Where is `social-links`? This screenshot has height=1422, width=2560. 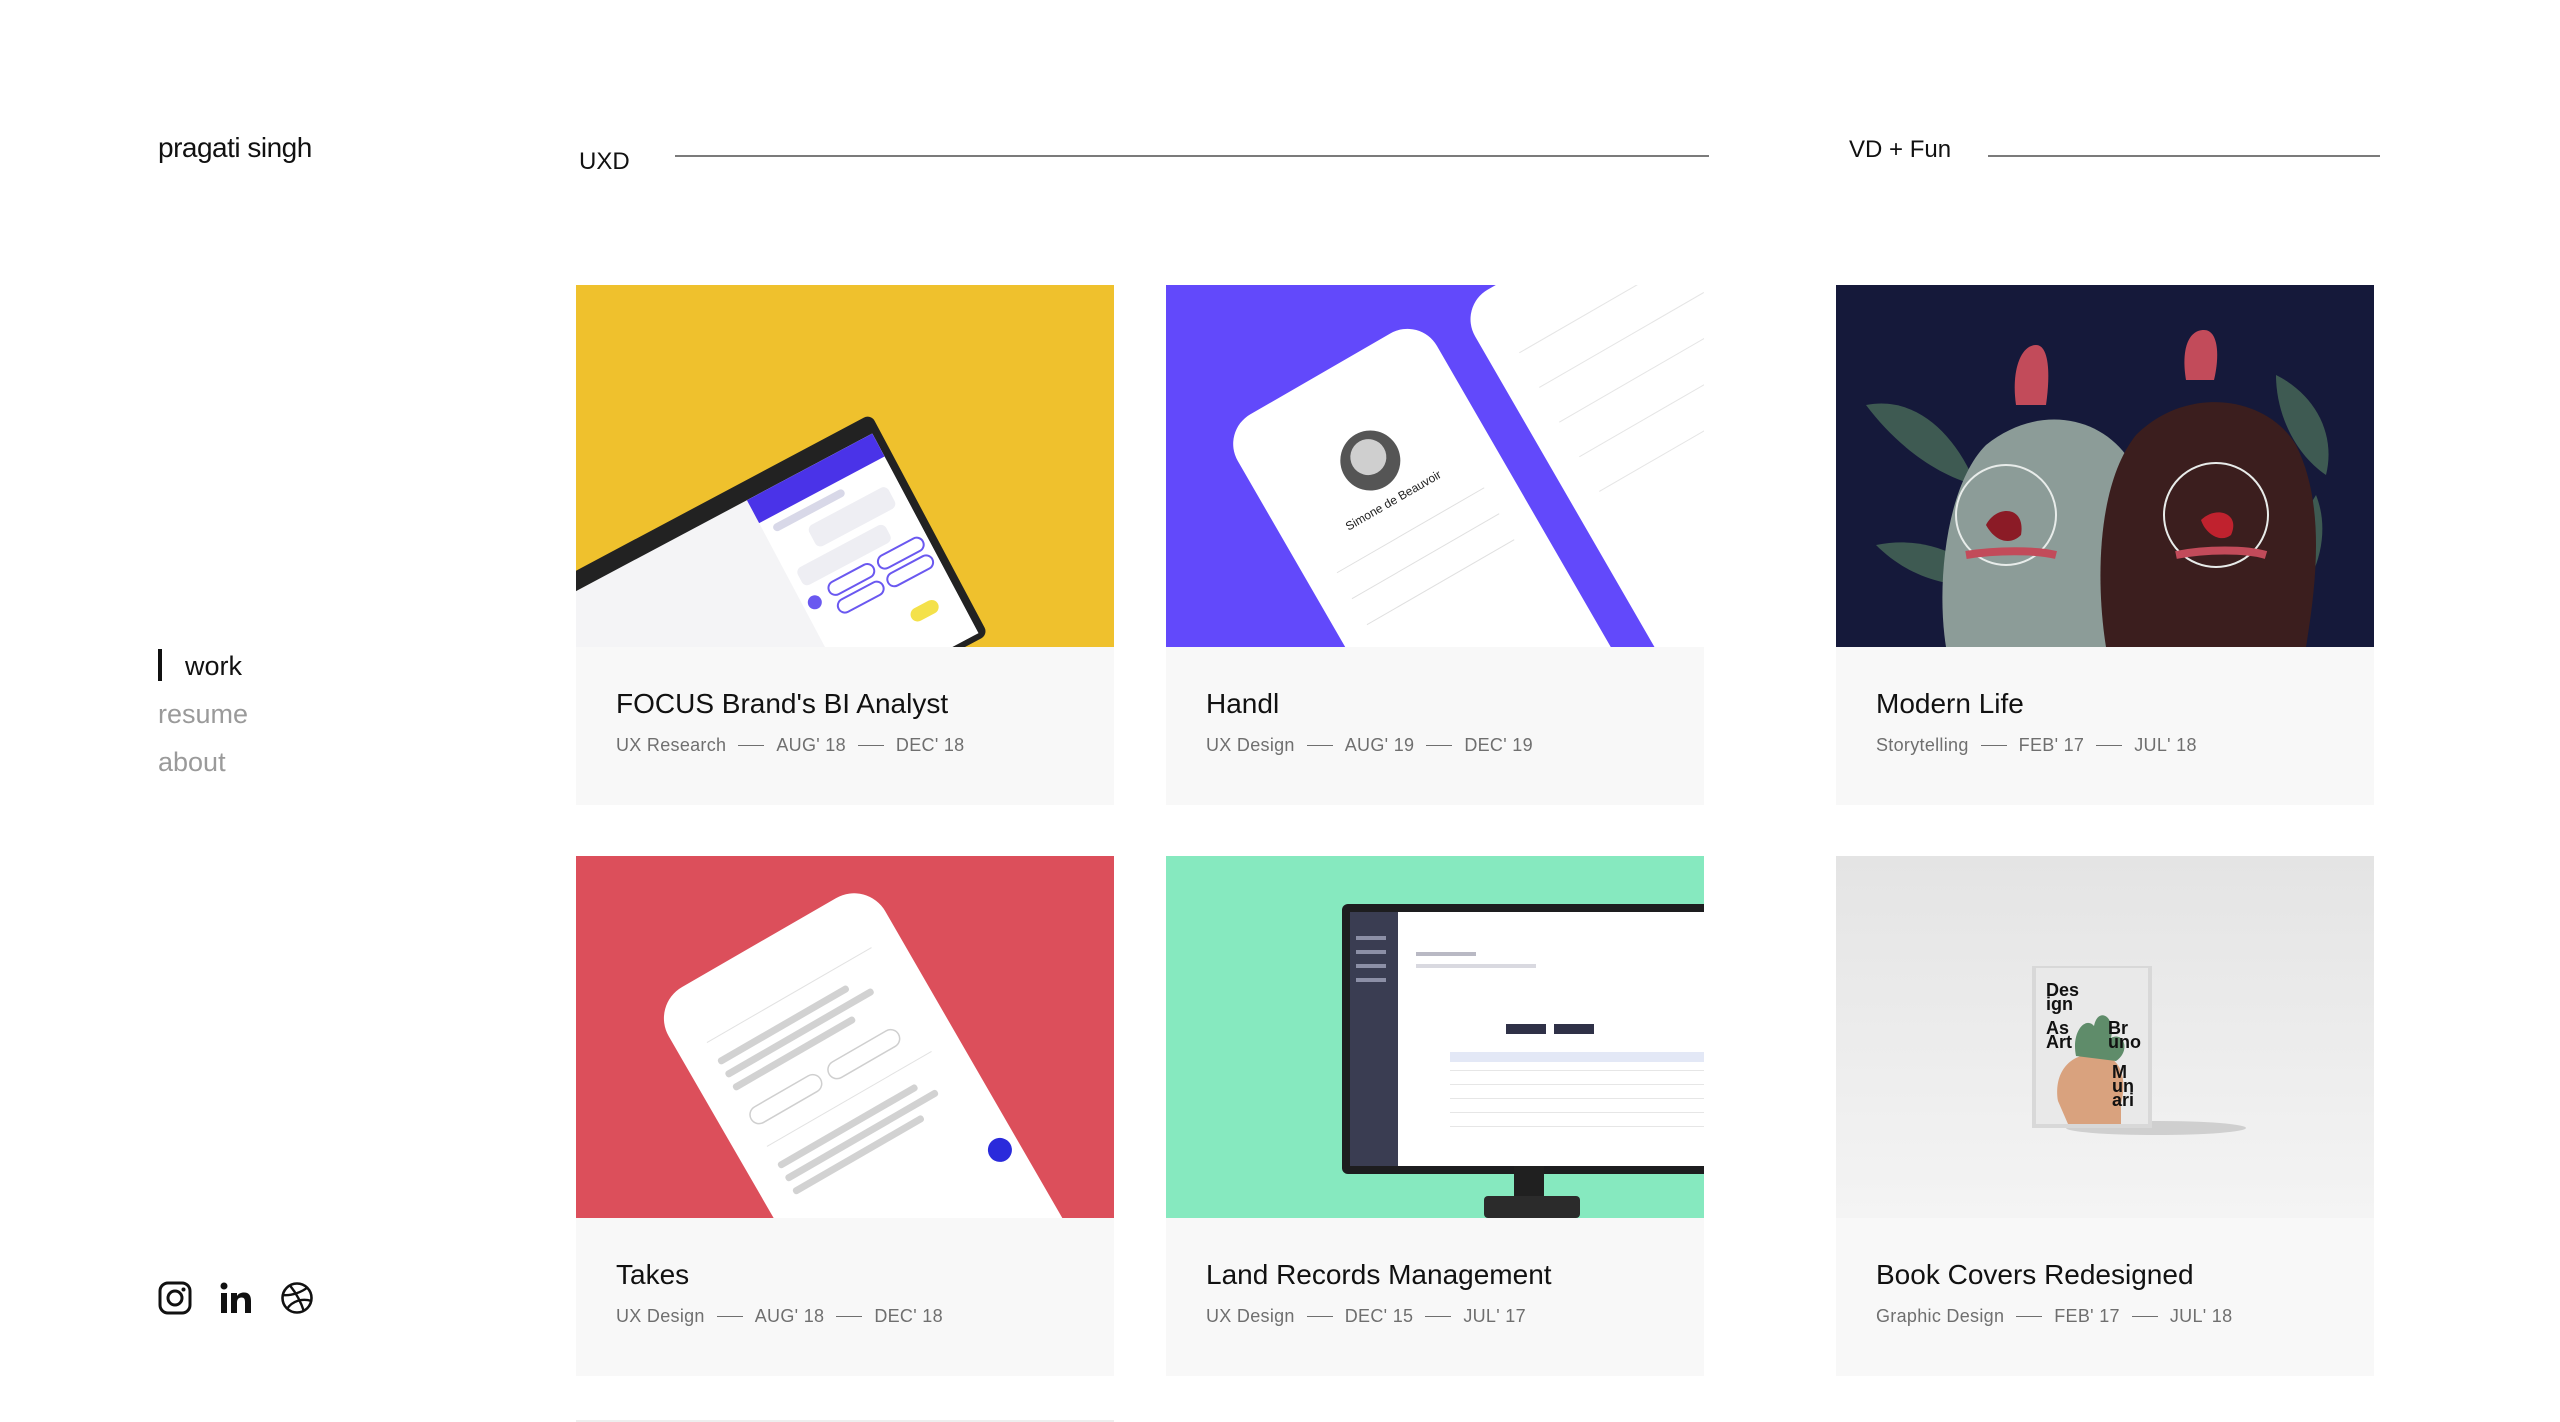 social-links is located at coordinates (236, 1298).